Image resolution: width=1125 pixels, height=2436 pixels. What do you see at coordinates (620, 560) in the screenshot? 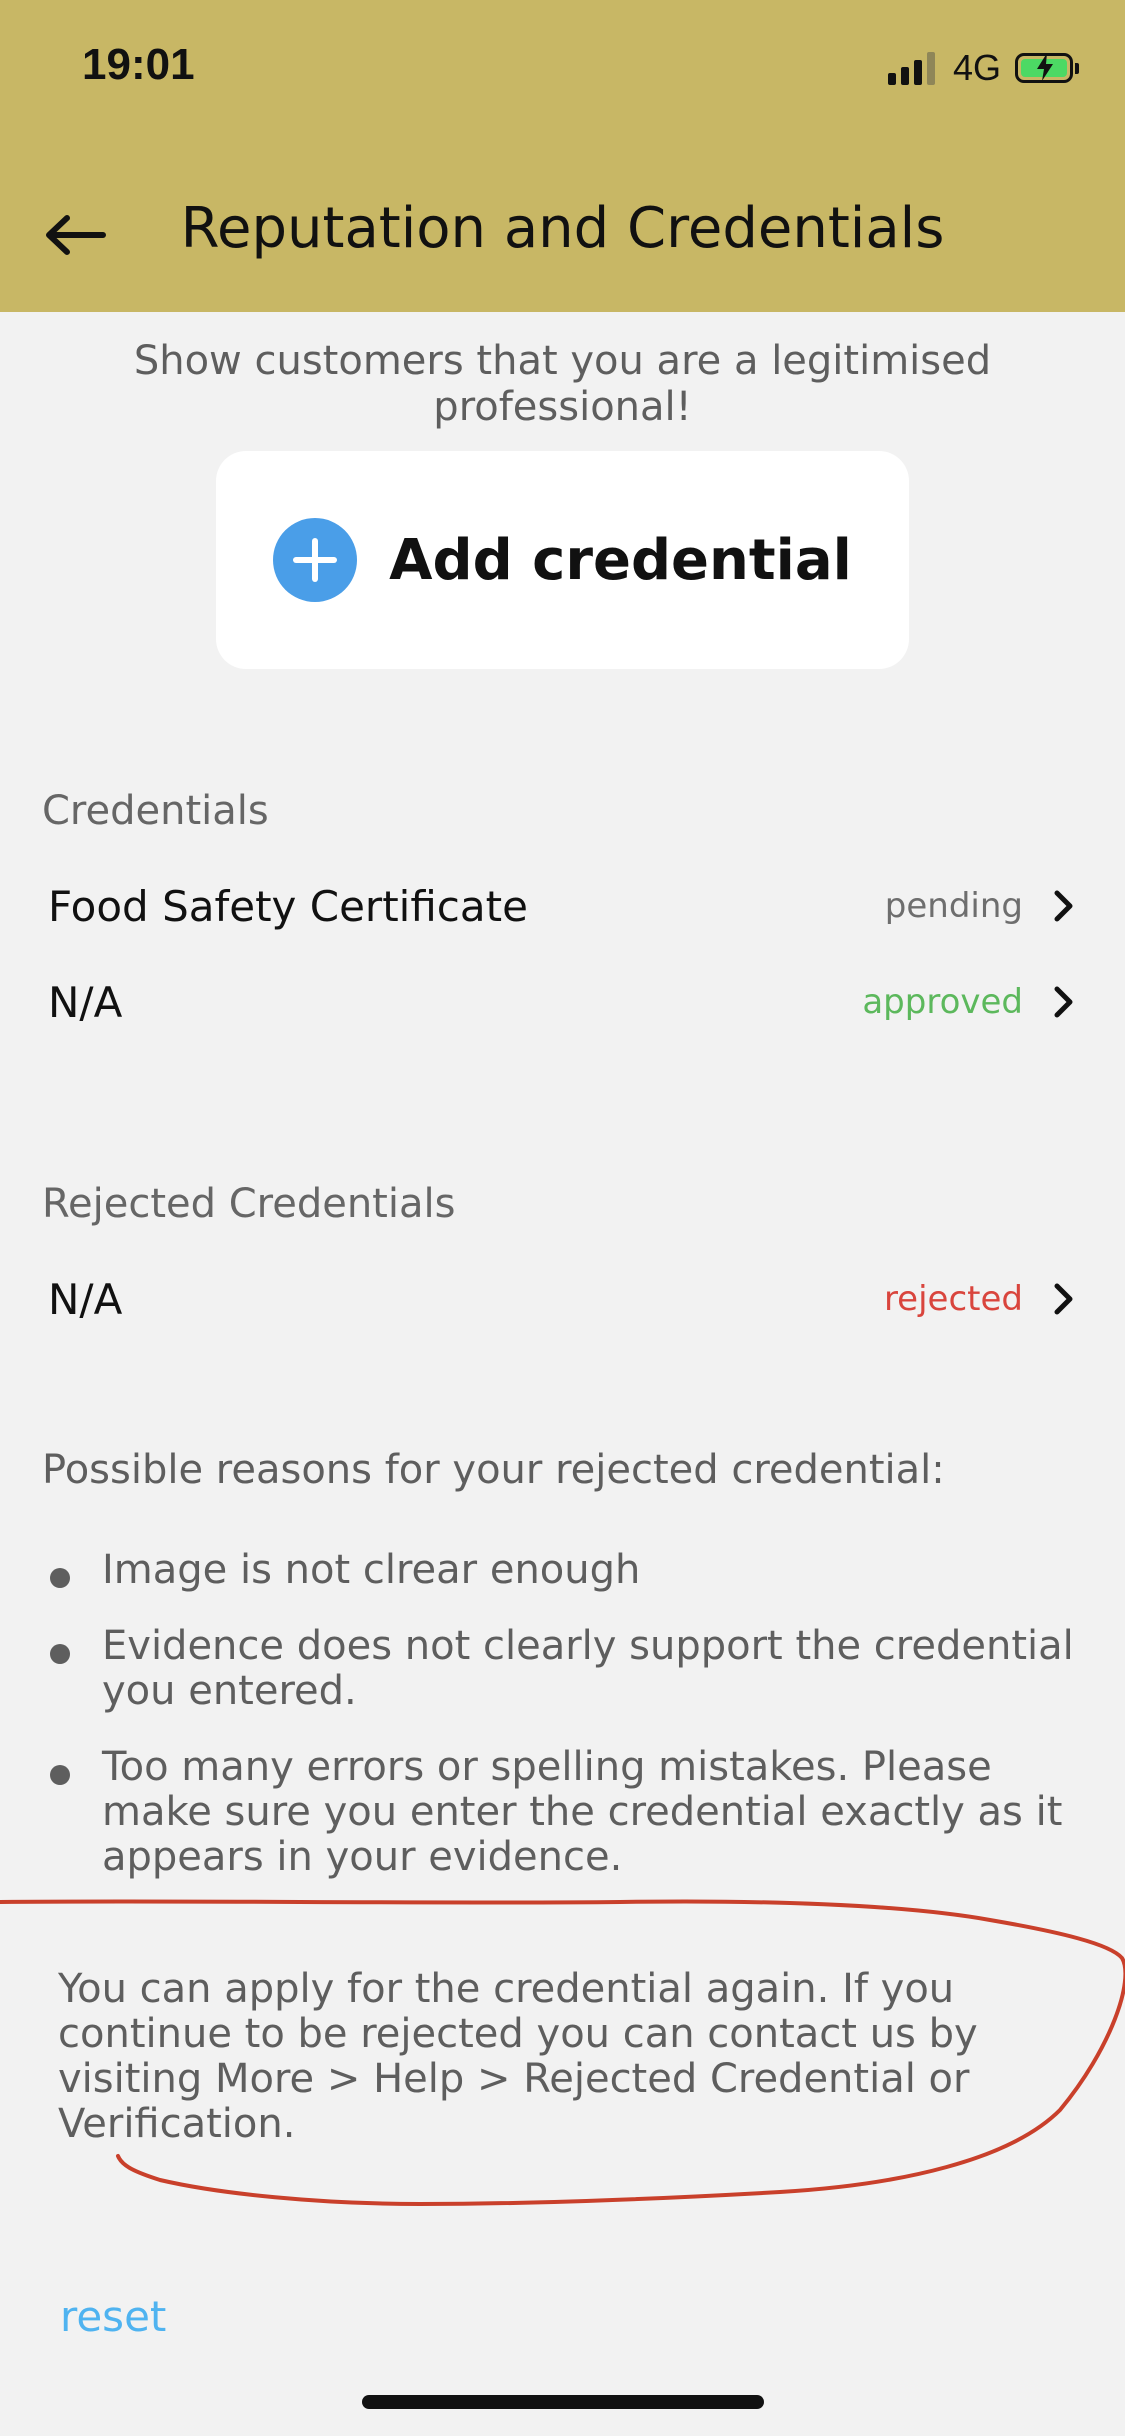
I see `add-credential-label: Add credential` at bounding box center [620, 560].